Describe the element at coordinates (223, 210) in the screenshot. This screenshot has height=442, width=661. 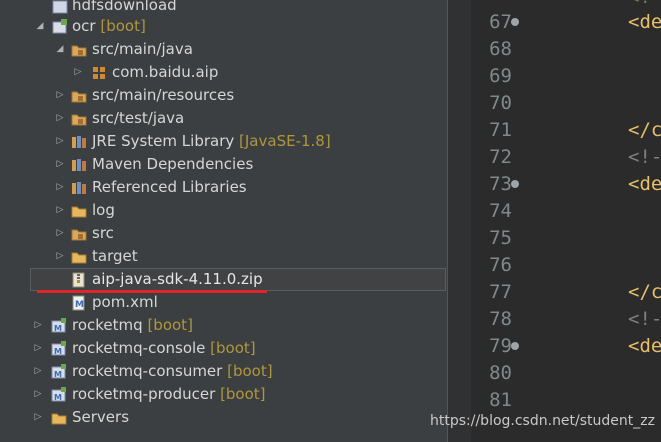
I see `tree-item-log: ▷ log` at that location.